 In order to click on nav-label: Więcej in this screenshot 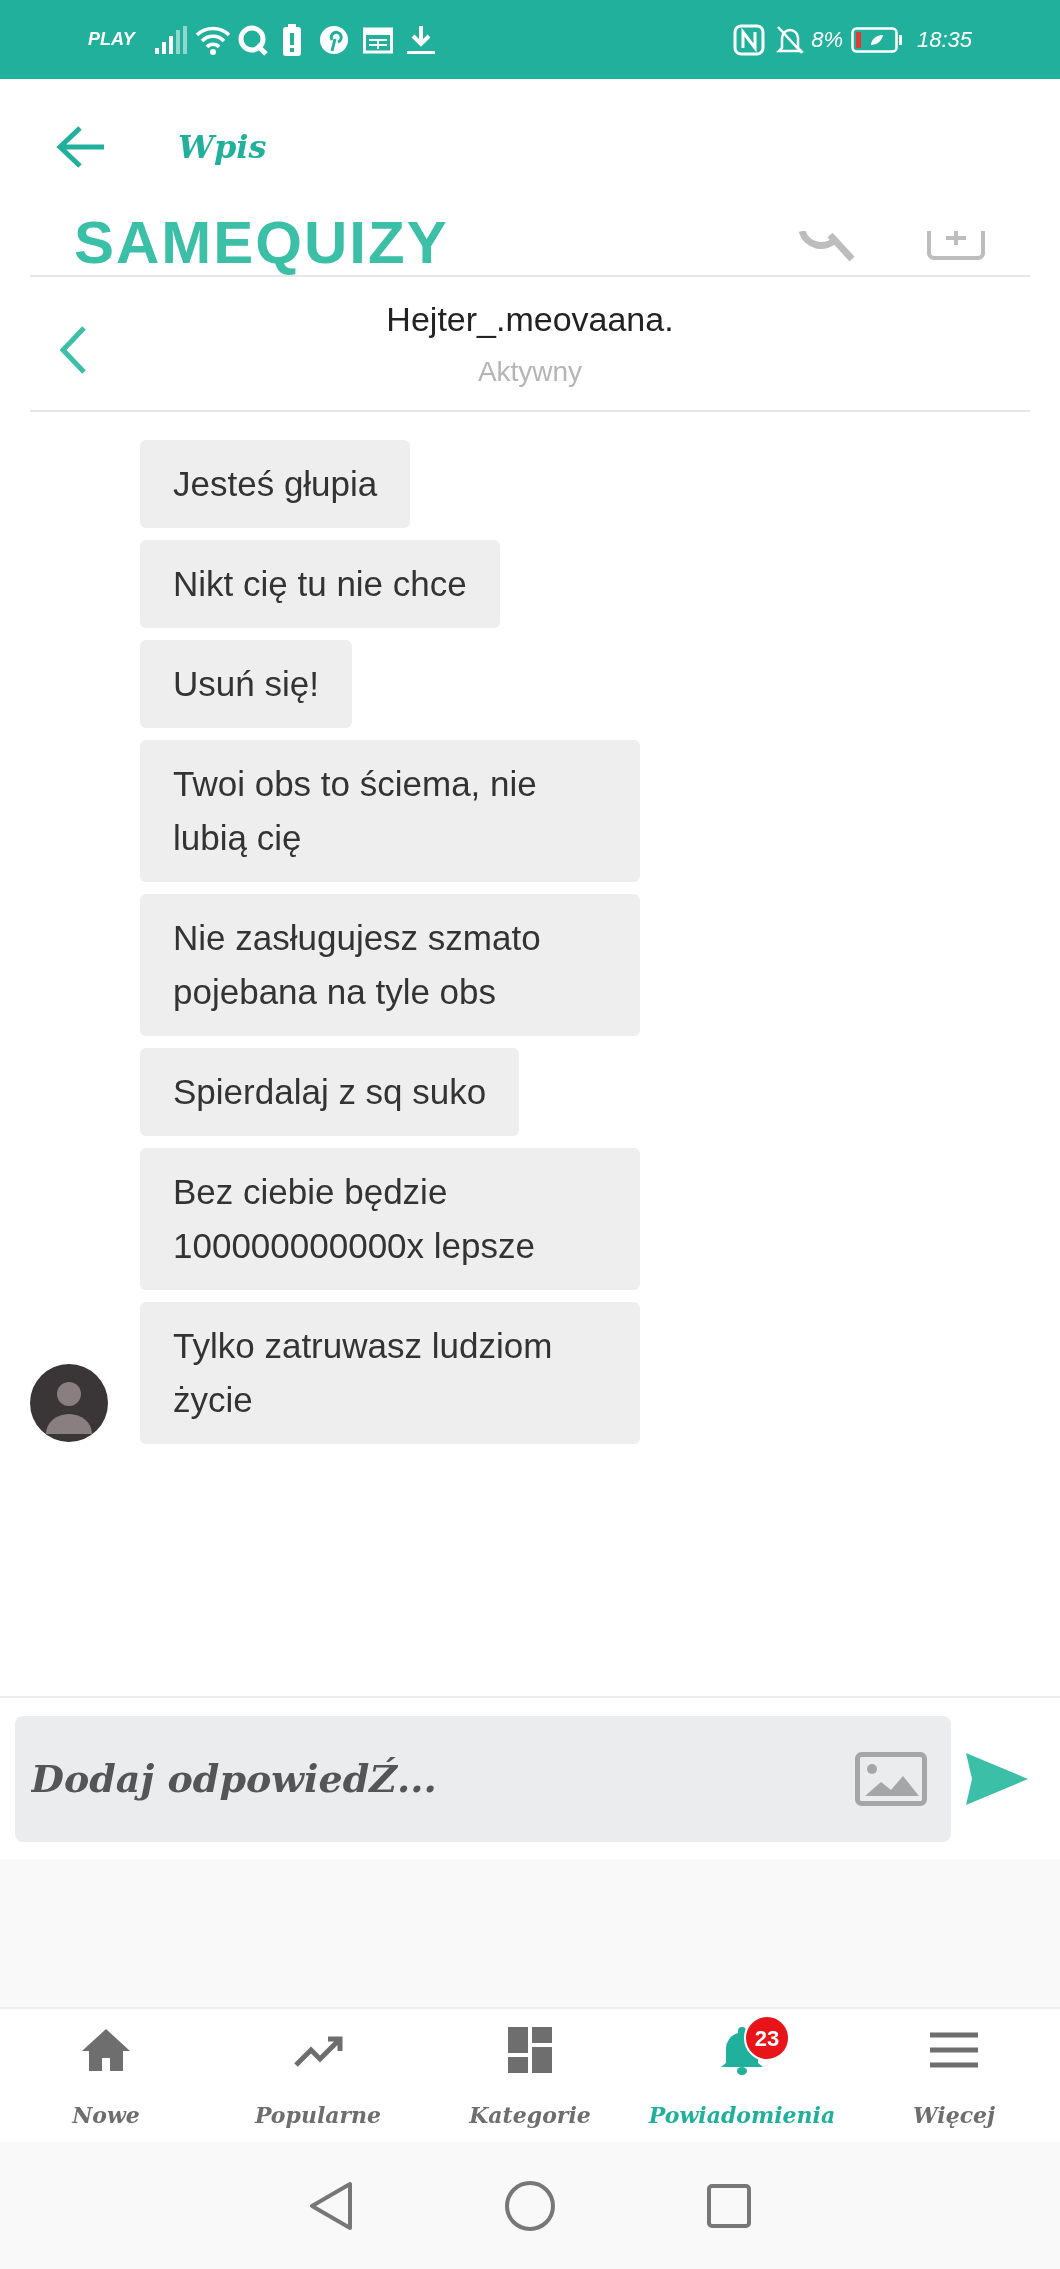, I will do `click(954, 2115)`.